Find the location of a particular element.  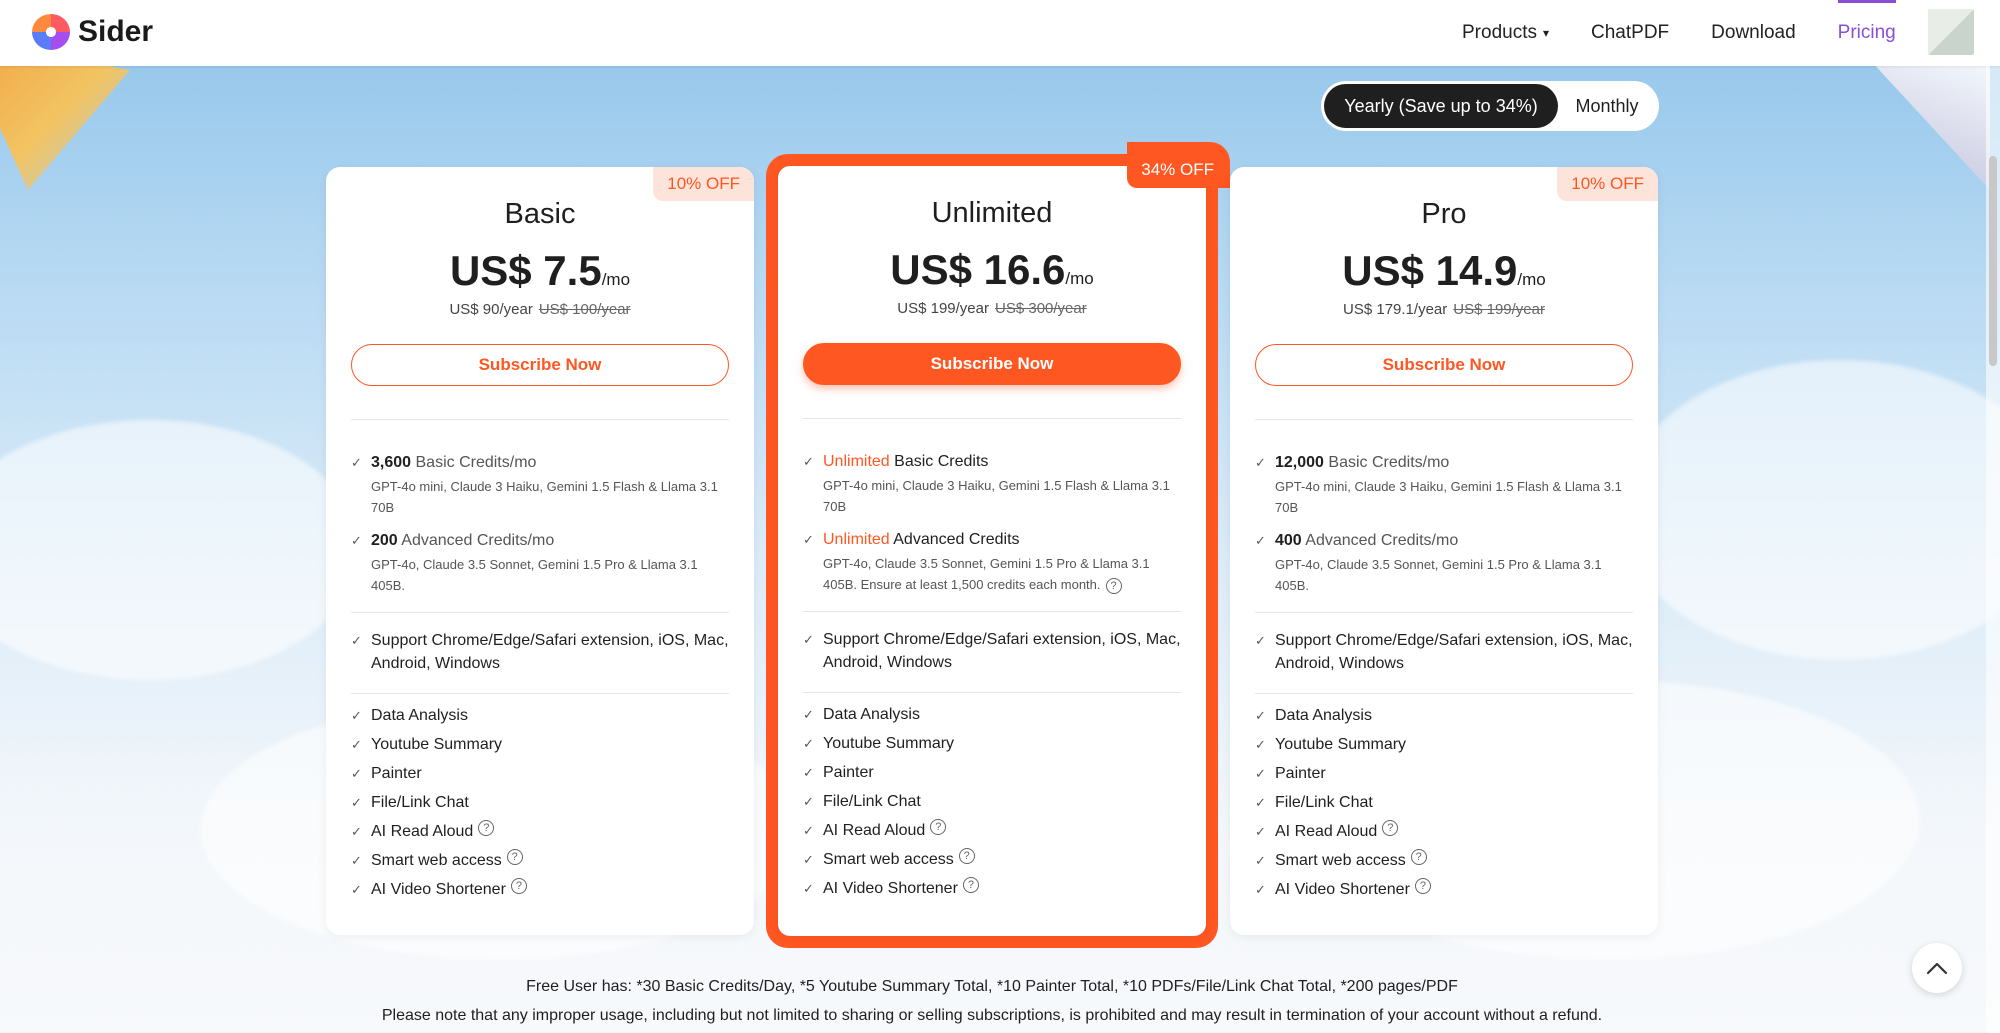

plan-price: US$ 14.9/mo is located at coordinates (1444, 271).